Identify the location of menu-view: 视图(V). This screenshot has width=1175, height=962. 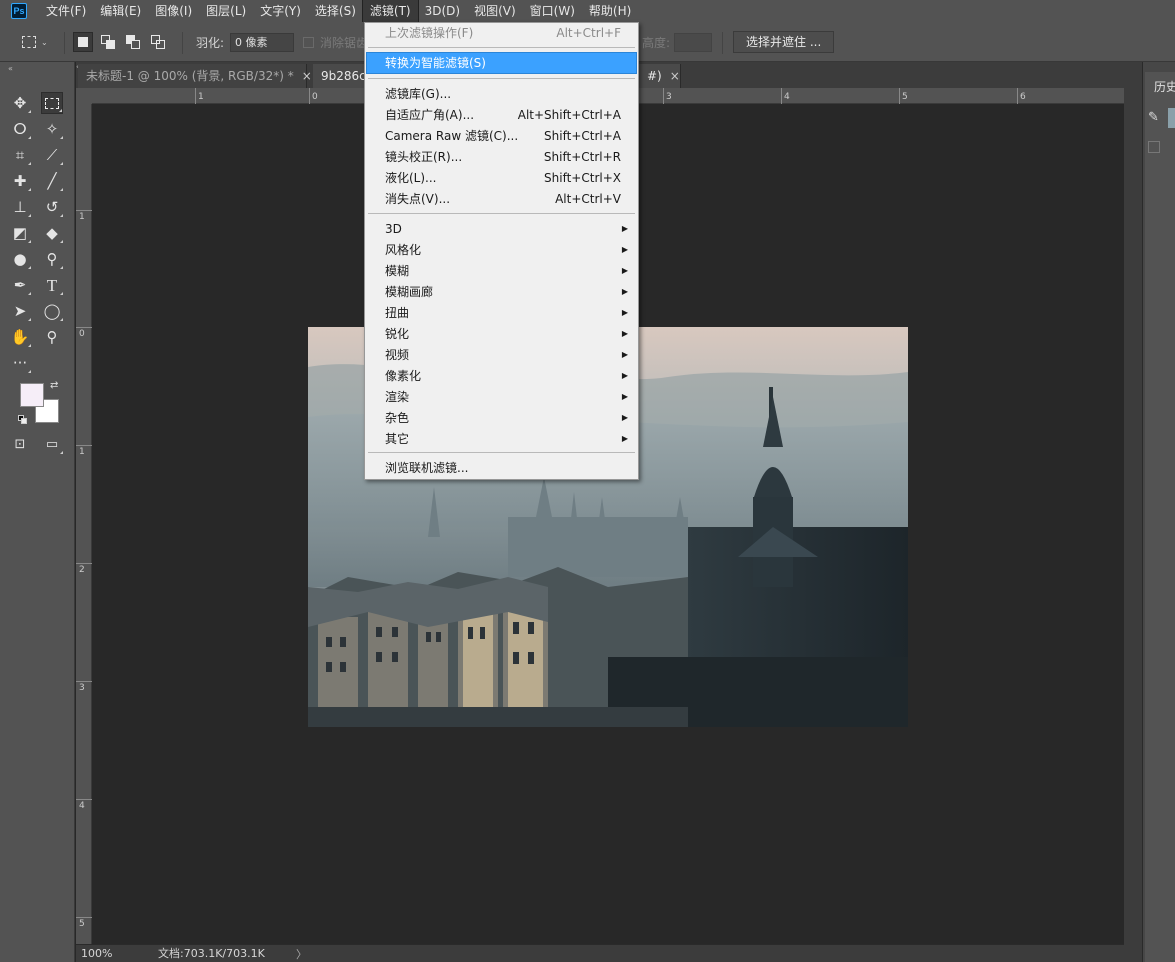
(495, 11).